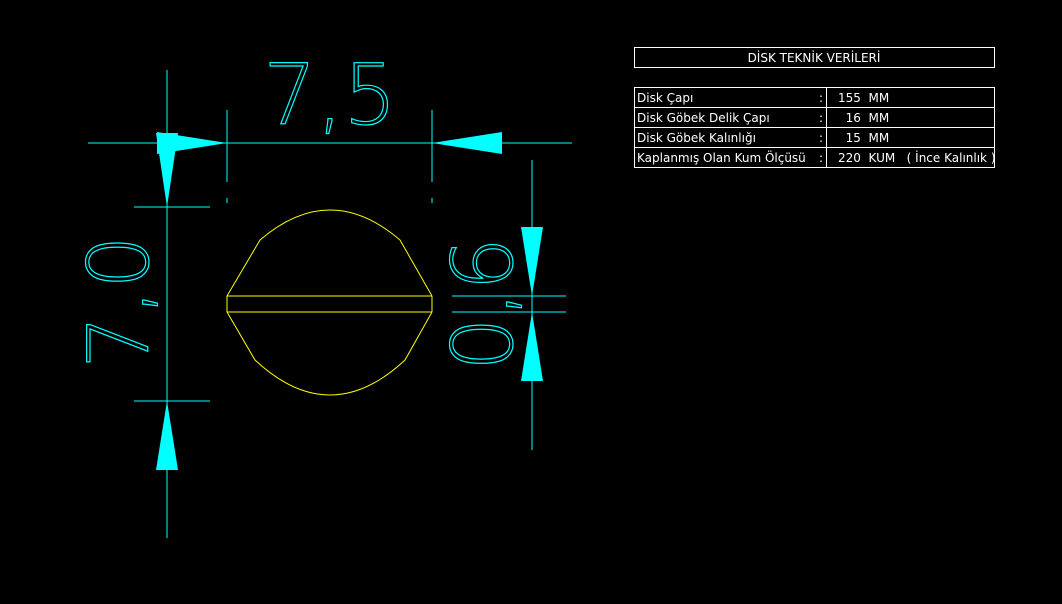  I want to click on table-row: Disk Çapı : 155 MM, so click(763, 98).